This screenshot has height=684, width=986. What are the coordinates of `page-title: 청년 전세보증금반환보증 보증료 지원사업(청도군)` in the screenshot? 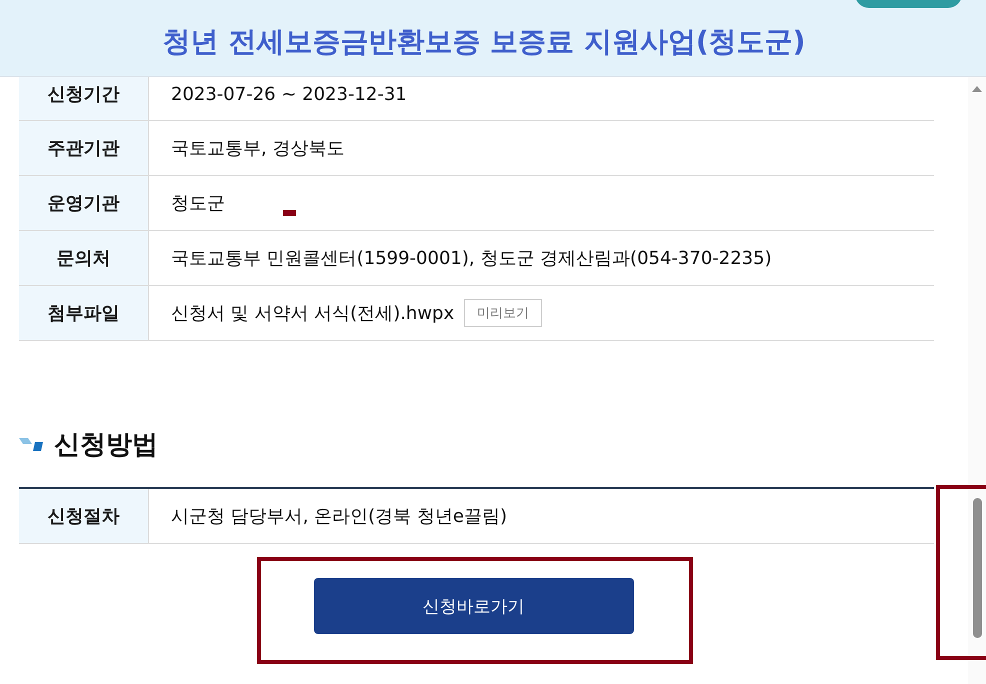 It's located at (484, 42).